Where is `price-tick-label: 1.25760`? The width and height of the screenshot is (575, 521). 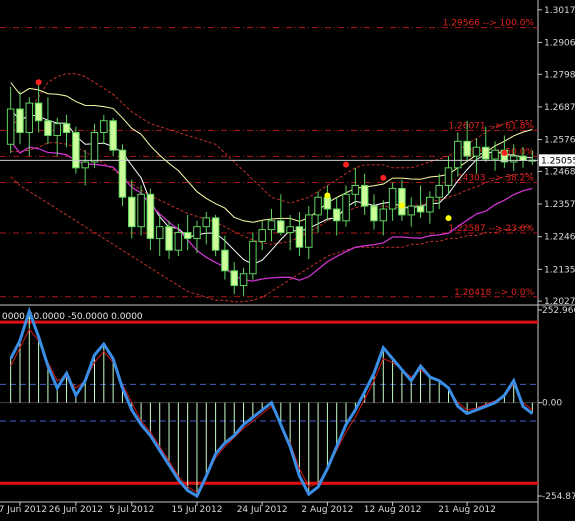
price-tick-label: 1.25760 is located at coordinates (559, 141).